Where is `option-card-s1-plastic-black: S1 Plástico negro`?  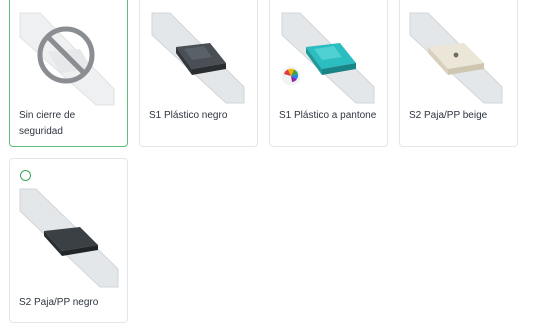
option-card-s1-plastic-black: S1 Plástico negro is located at coordinates (198, 73).